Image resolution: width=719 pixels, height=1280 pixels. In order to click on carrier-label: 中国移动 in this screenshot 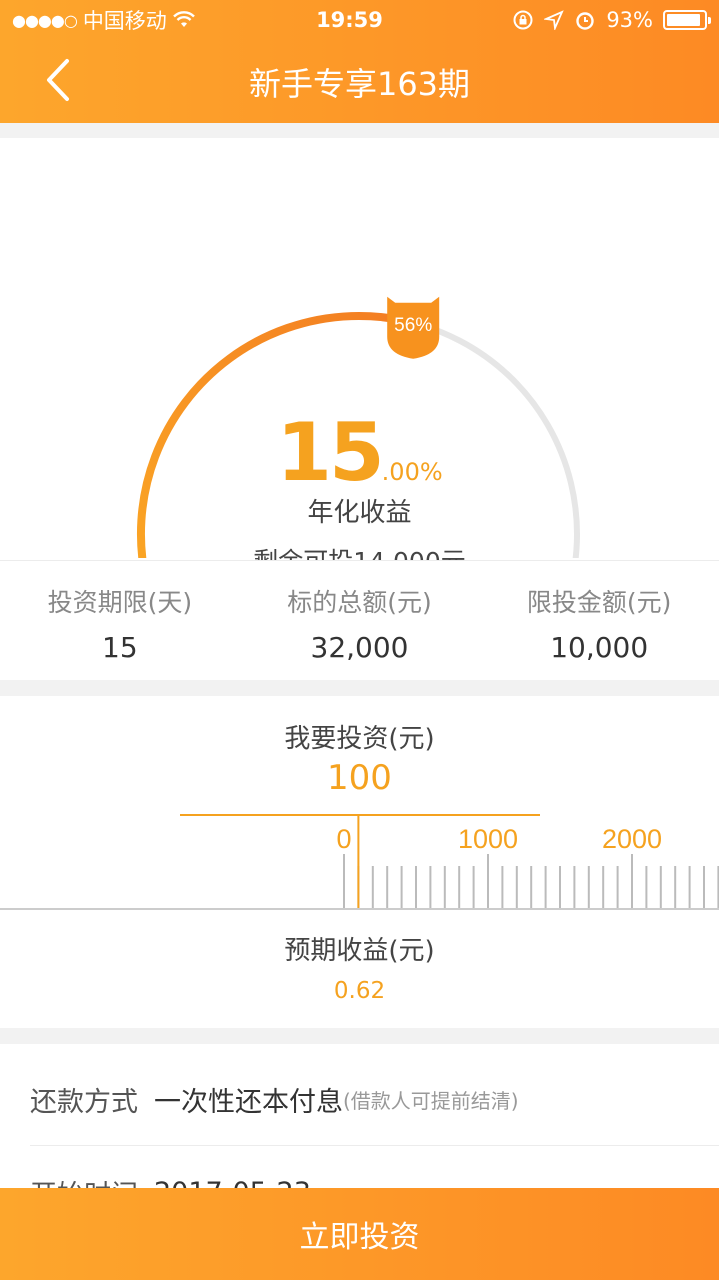, I will do `click(124, 21)`.